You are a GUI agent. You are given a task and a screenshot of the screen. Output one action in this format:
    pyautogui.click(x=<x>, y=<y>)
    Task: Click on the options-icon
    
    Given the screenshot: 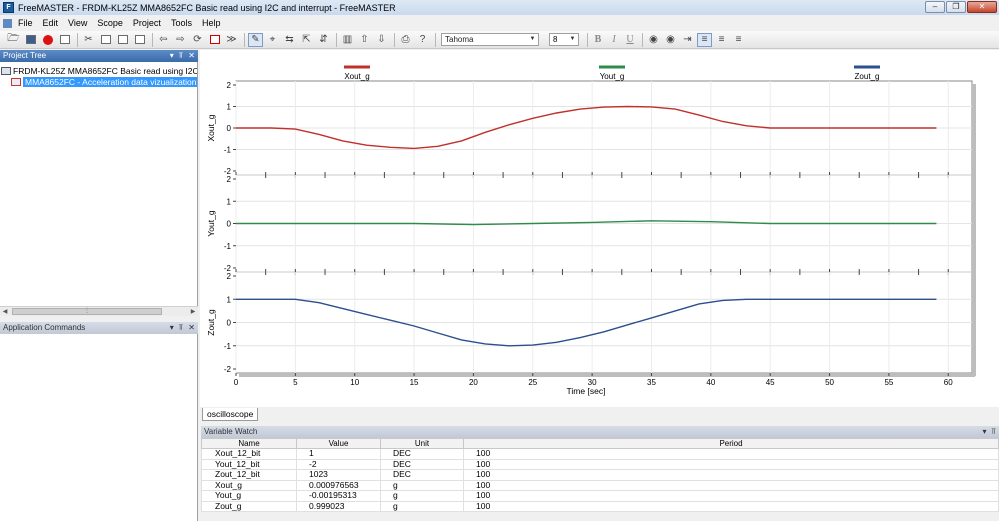 What is the action you would take?
    pyautogui.click(x=64, y=40)
    